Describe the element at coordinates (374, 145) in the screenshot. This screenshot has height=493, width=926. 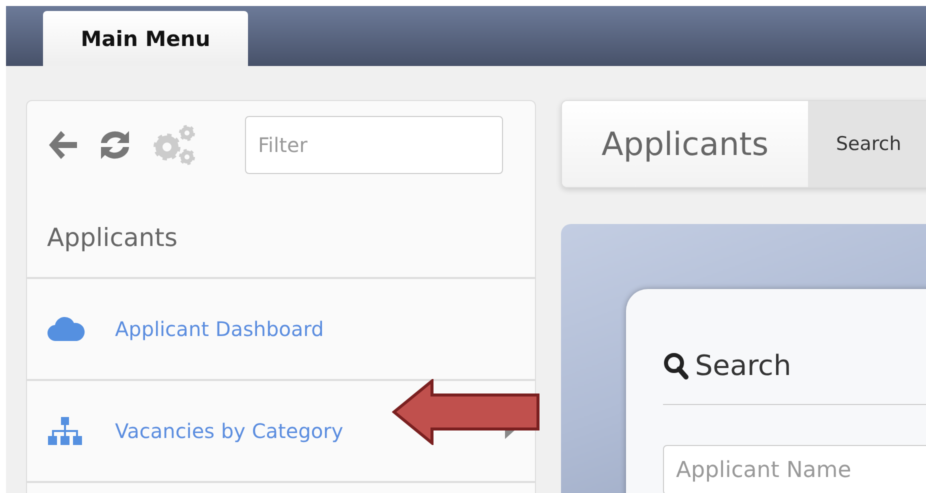
I see `filter-field: Filter` at that location.